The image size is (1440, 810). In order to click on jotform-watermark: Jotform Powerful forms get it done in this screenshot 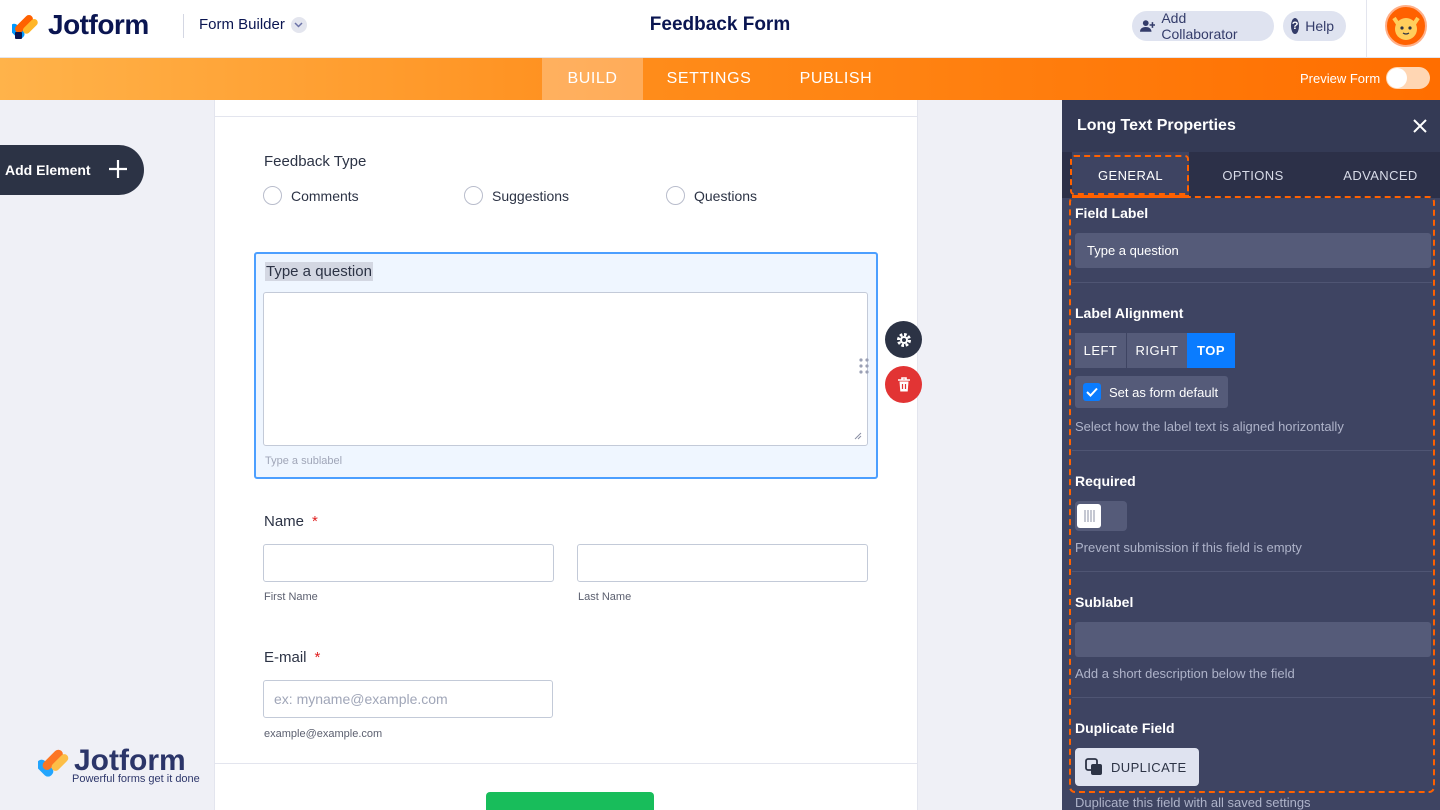, I will do `click(118, 764)`.